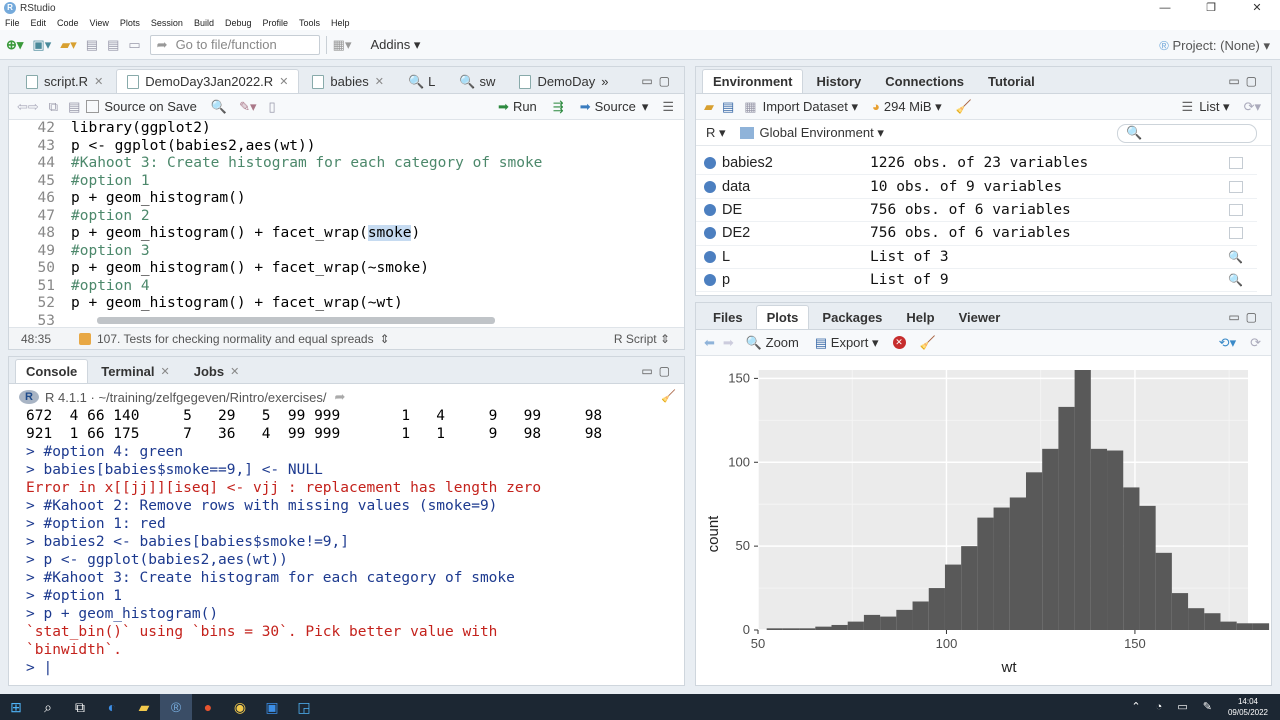 This screenshot has width=1280, height=720. Describe the element at coordinates (342, 287) in the screenshot. I see `code-line: 51 #option 4` at that location.